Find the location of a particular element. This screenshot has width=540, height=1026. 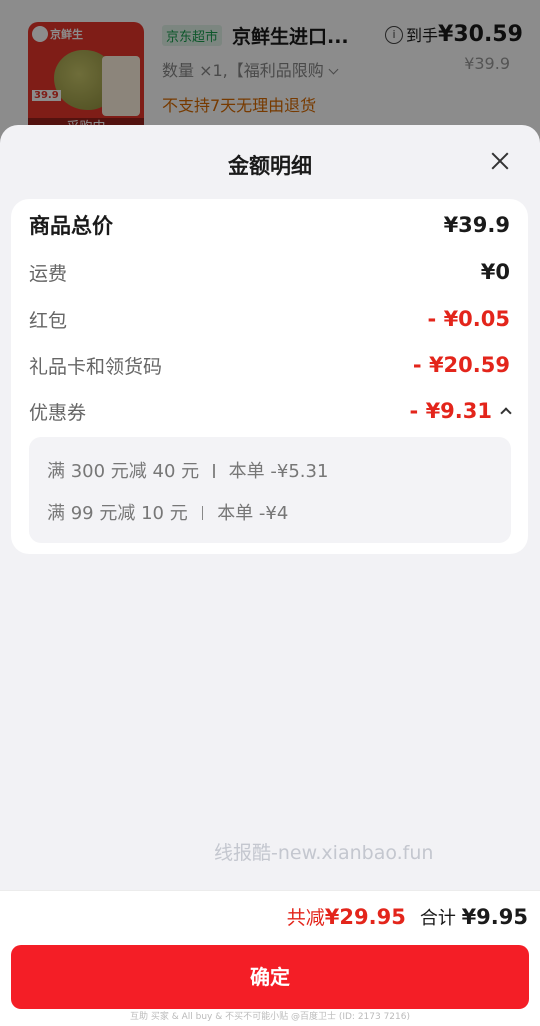

row-value: - ¥0.05 is located at coordinates (468, 319).